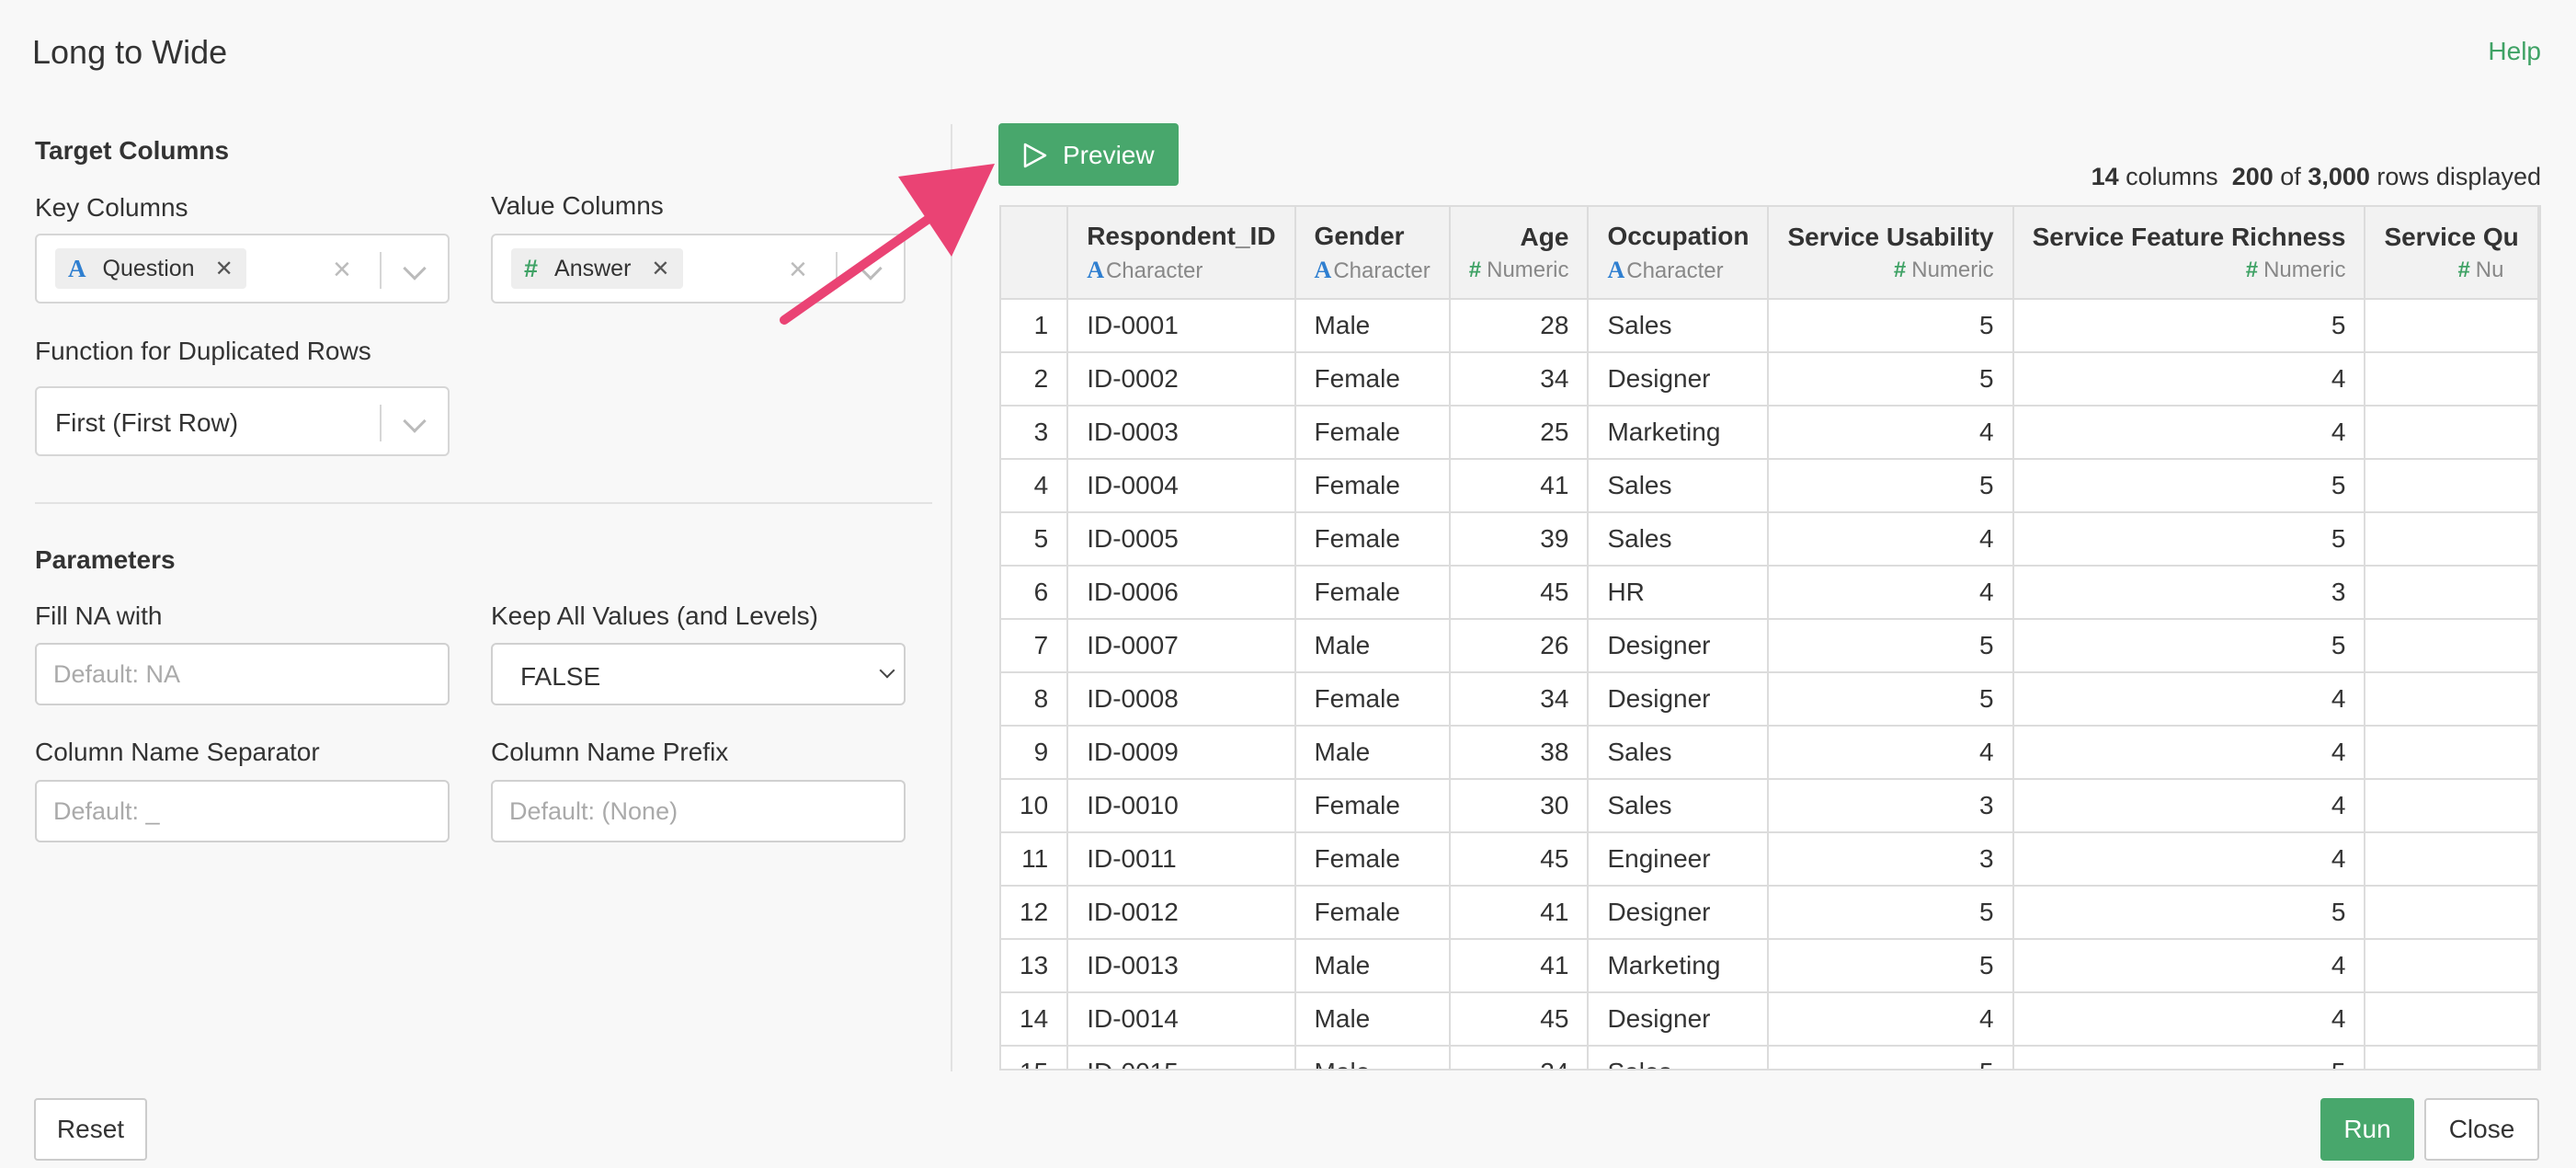 Image resolution: width=2576 pixels, height=1168 pixels. I want to click on column-header-name: Gender, so click(1359, 235).